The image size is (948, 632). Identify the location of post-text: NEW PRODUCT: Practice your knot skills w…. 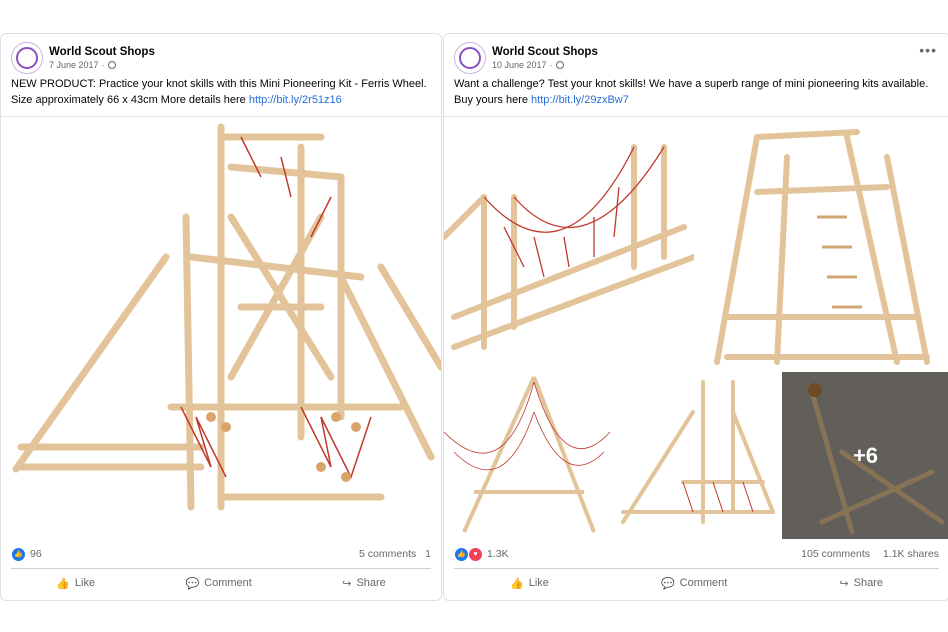
(219, 92).